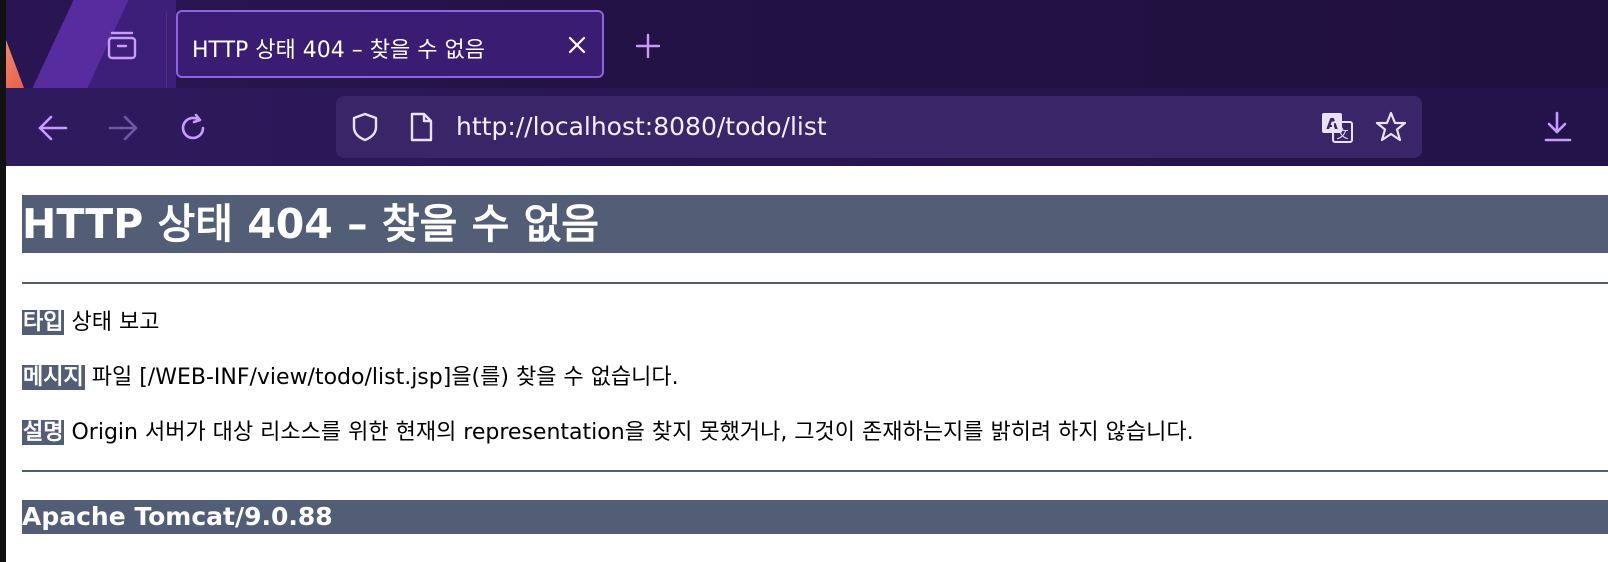 Image resolution: width=1608 pixels, height=562 pixels. Describe the element at coordinates (91, 44) in the screenshot. I see `theme-decoration` at that location.